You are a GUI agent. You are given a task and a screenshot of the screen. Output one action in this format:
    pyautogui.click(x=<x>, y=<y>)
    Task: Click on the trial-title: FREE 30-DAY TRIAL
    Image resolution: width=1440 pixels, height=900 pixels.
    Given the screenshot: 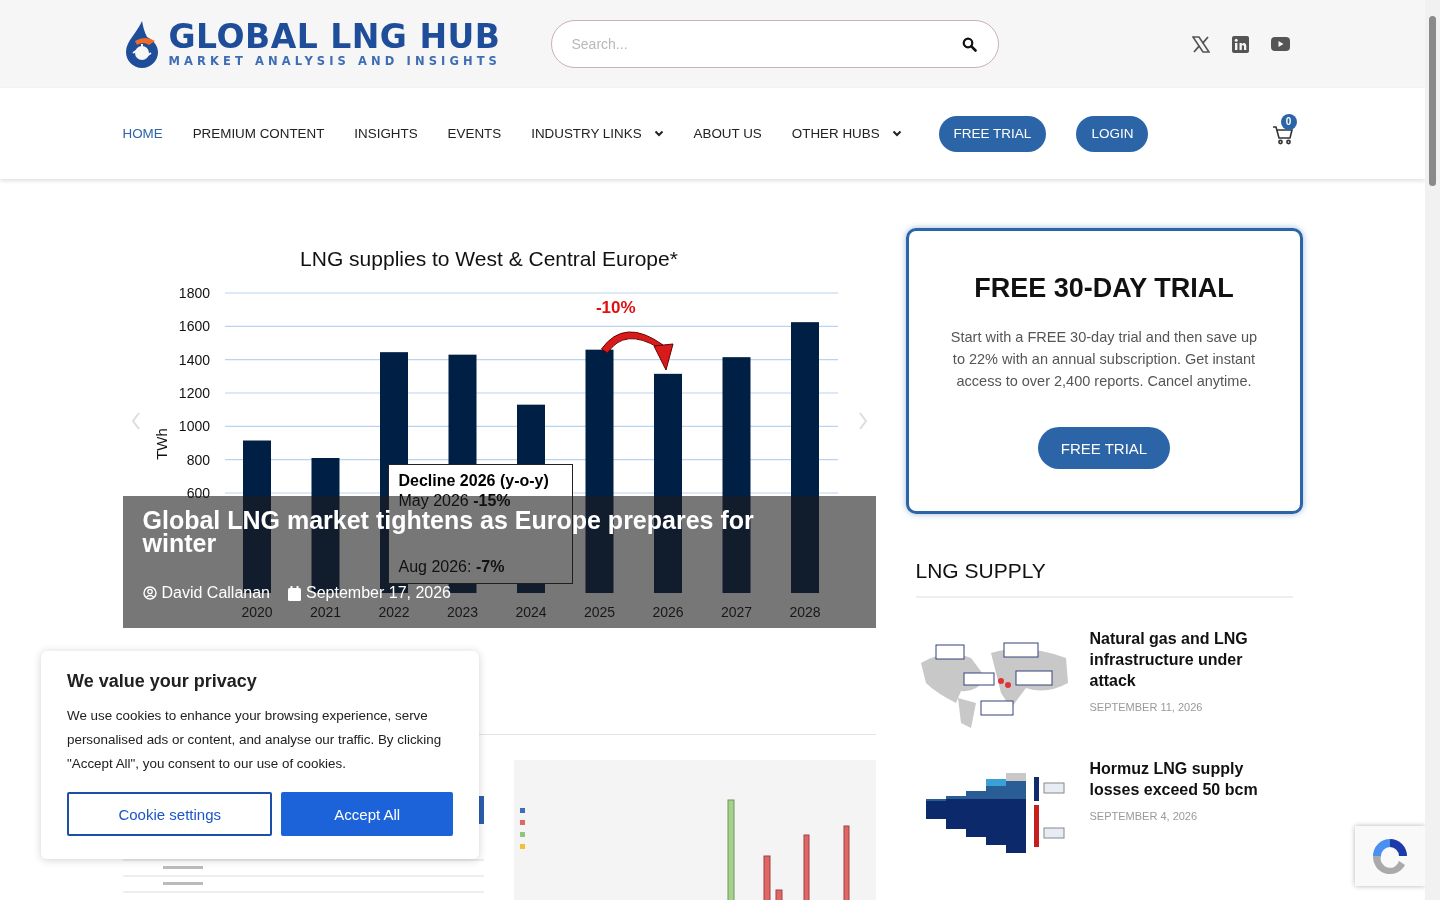 What is the action you would take?
    pyautogui.click(x=1104, y=288)
    